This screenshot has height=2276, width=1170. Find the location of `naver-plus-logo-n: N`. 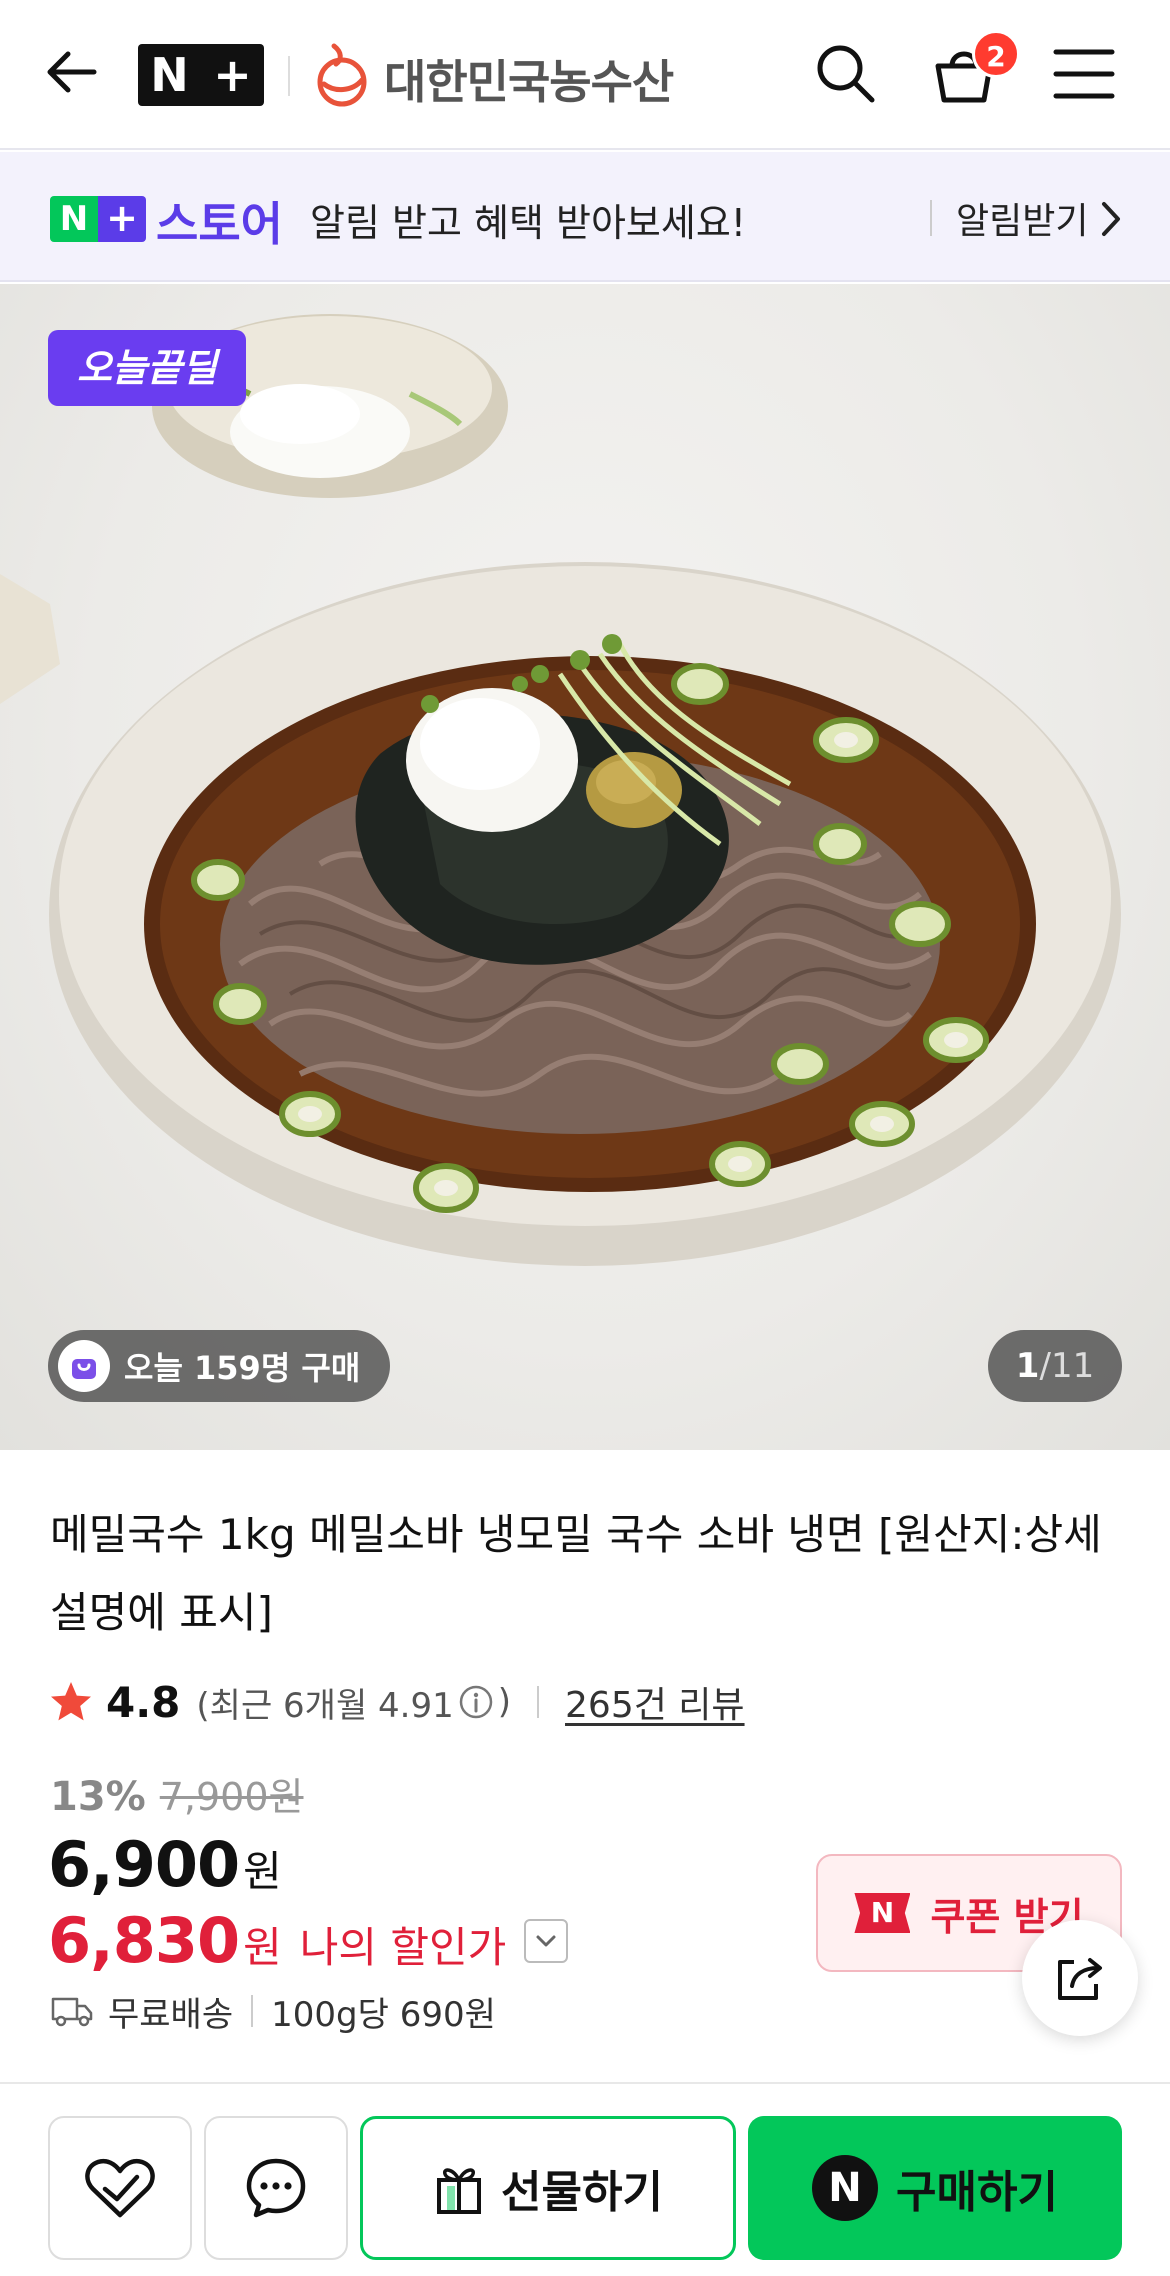

naver-plus-logo-n: N is located at coordinates (169, 75).